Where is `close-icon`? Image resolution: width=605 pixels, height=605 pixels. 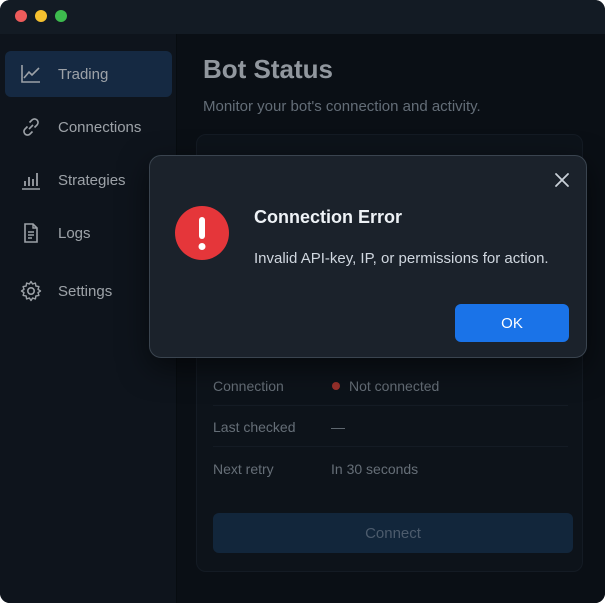
close-icon is located at coordinates (562, 180).